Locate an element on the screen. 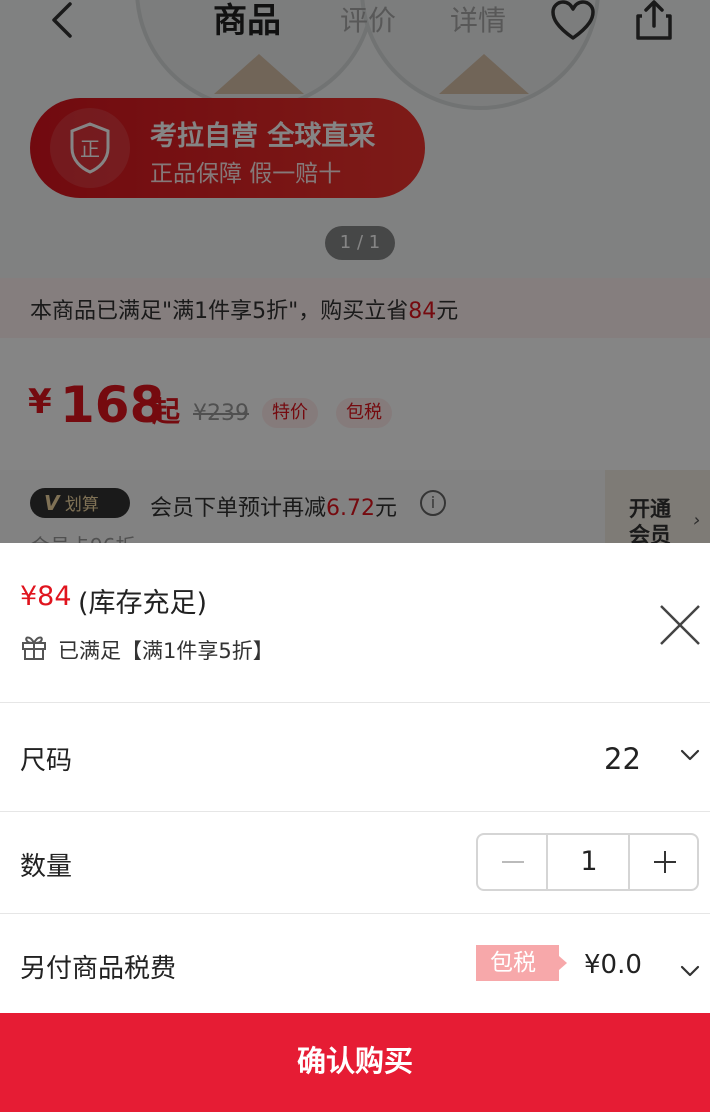 The height and width of the screenshot is (1112, 710). quantity-label: 数量 is located at coordinates (46, 867).